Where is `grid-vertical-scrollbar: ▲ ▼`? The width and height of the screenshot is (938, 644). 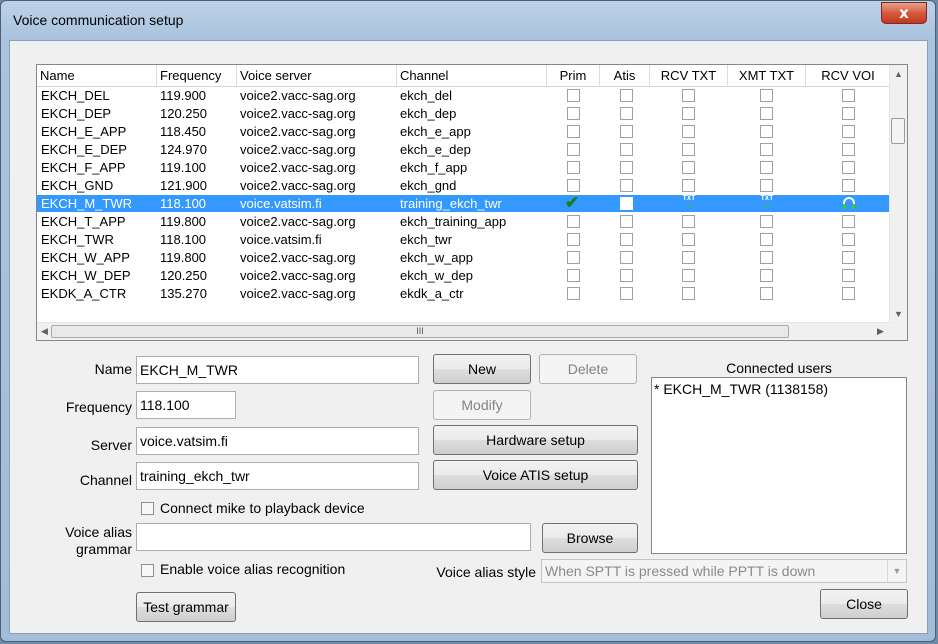 grid-vertical-scrollbar: ▲ ▼ is located at coordinates (898, 194).